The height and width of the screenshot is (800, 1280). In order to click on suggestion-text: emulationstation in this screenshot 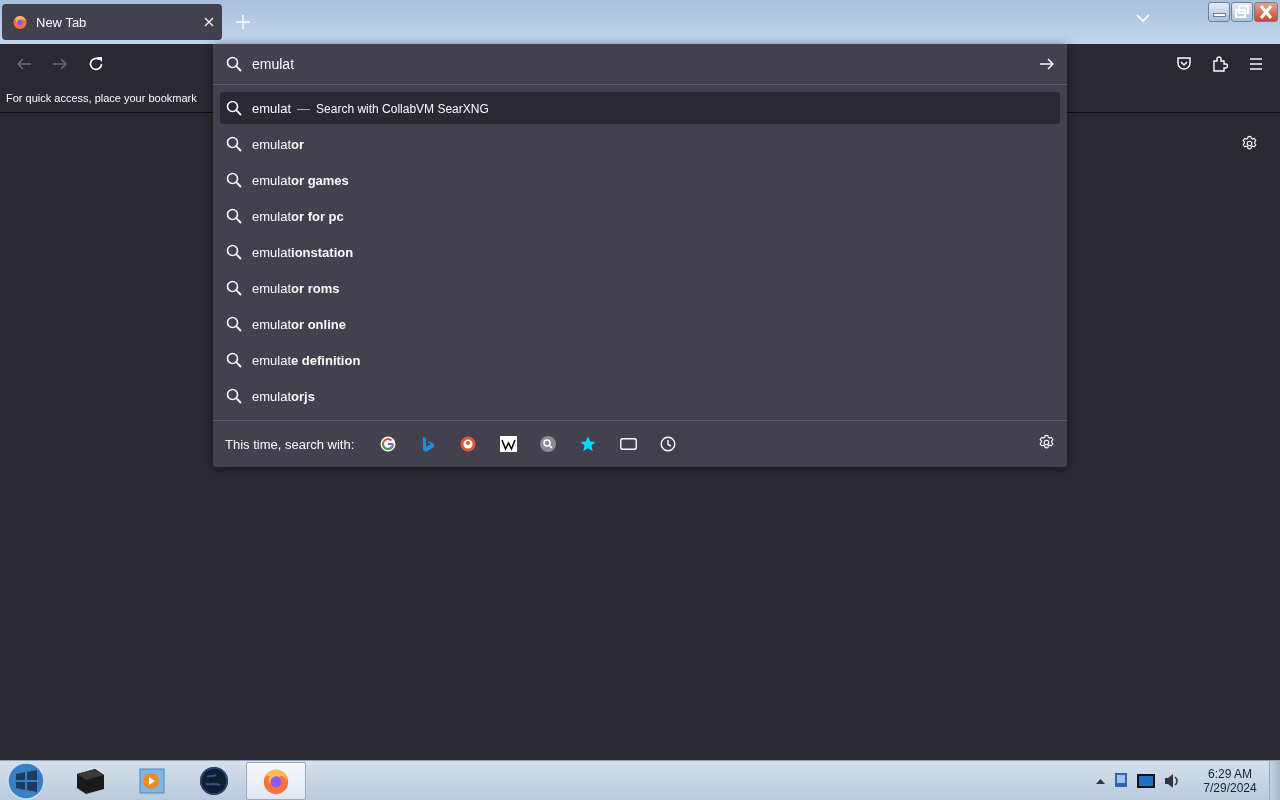, I will do `click(303, 252)`.